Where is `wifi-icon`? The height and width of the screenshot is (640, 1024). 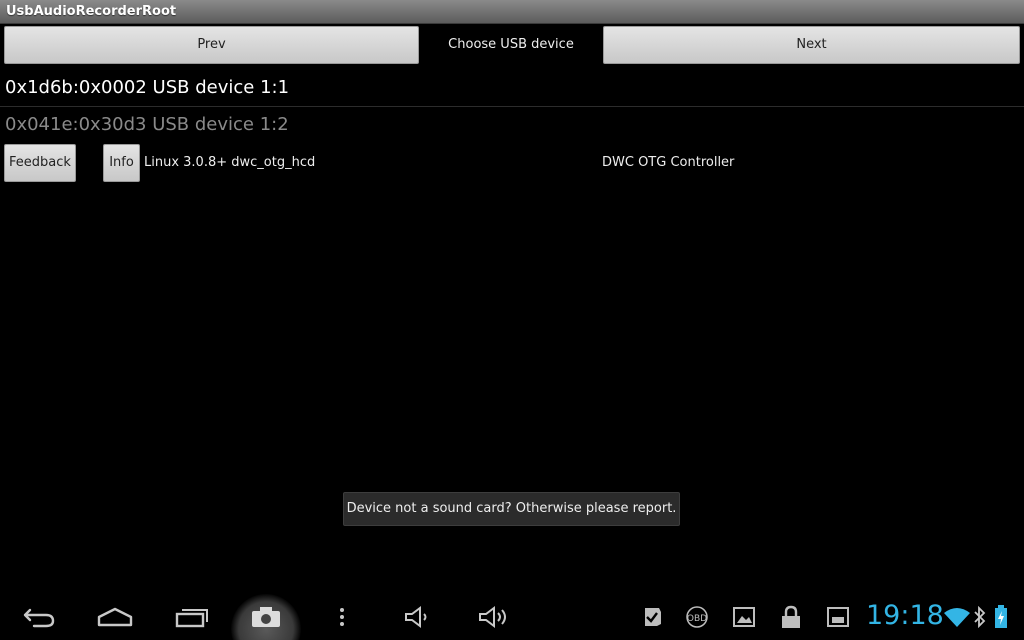
wifi-icon is located at coordinates (957, 617).